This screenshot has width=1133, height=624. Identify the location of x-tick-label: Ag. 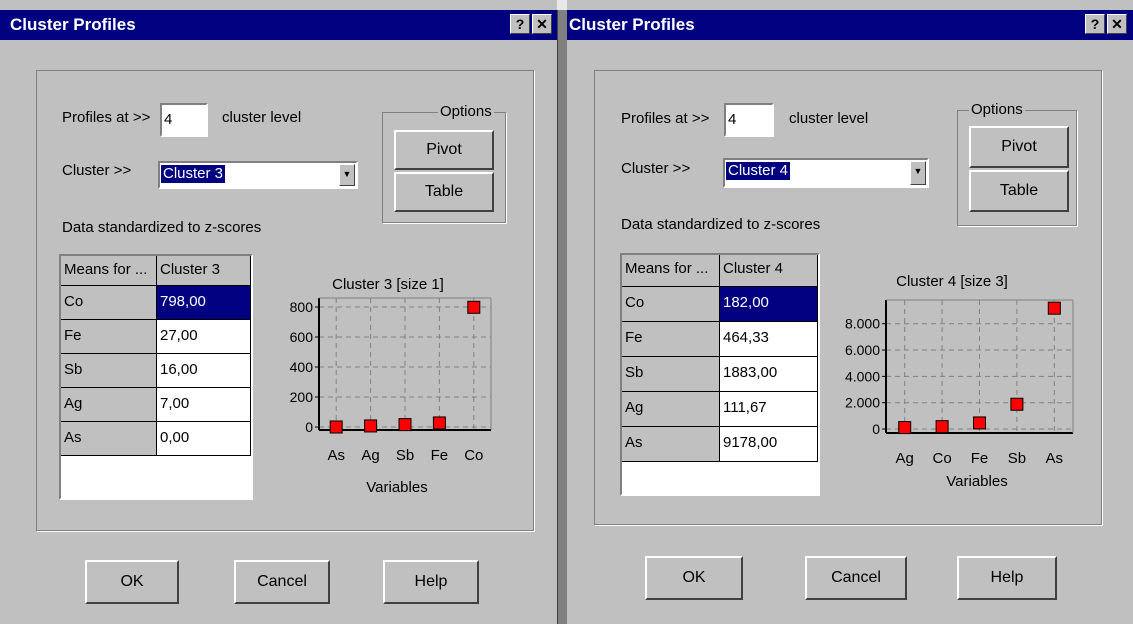
(370, 455).